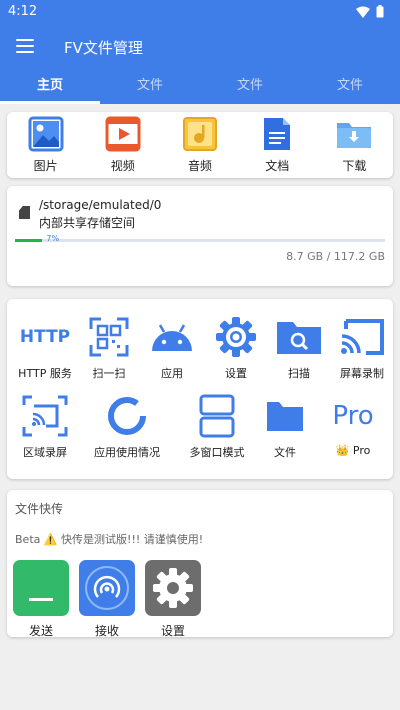  What do you see at coordinates (277, 134) in the screenshot?
I see `document-icon` at bounding box center [277, 134].